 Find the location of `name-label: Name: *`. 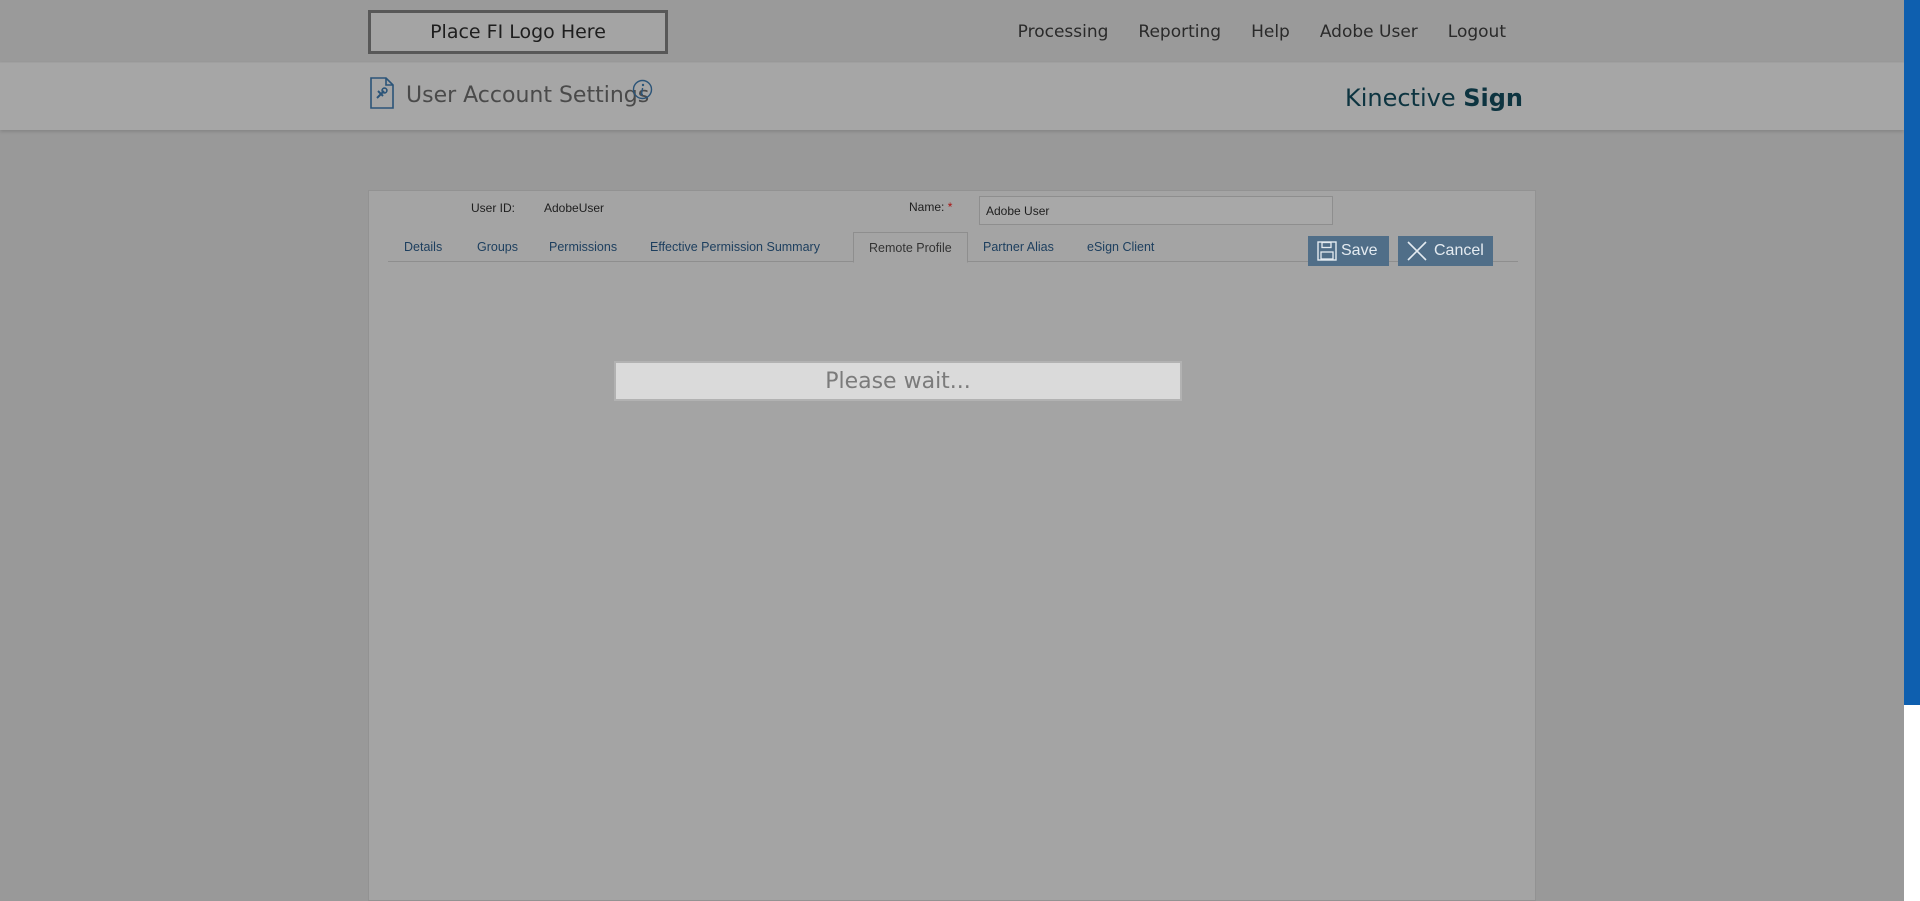

name-label: Name: * is located at coordinates (930, 207).